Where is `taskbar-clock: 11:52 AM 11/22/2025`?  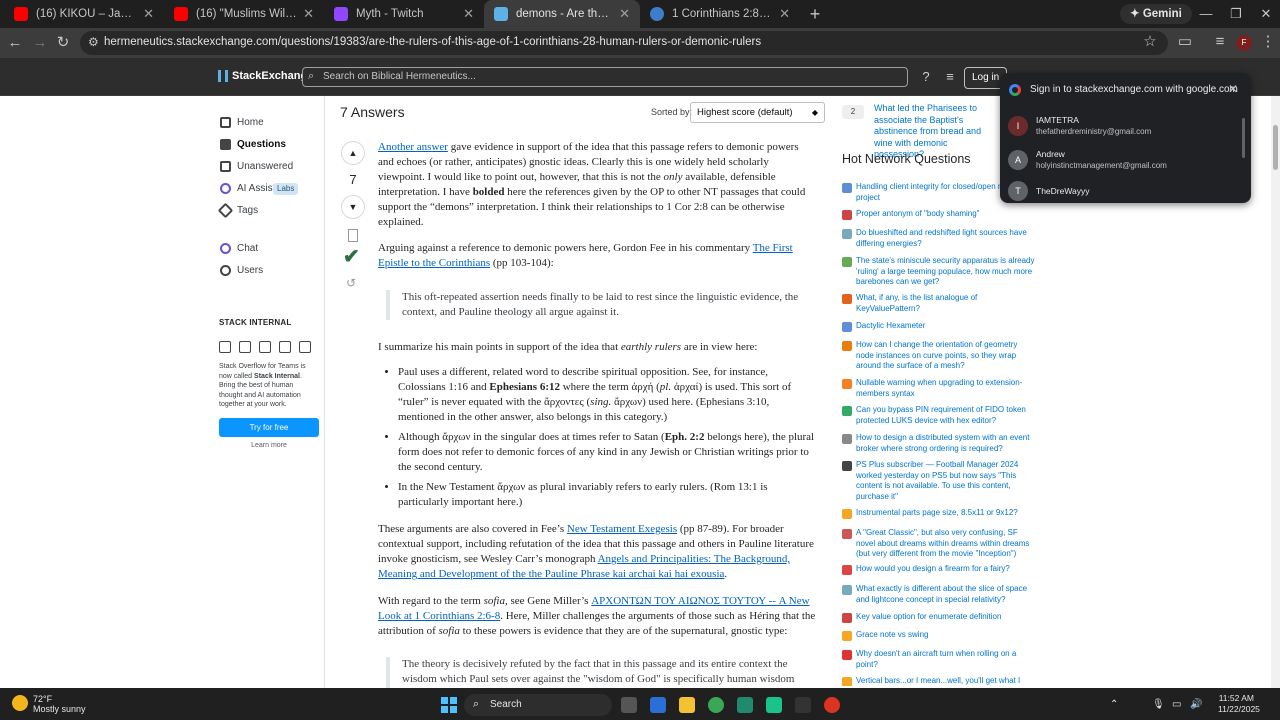
taskbar-clock: 11:52 AM 11/22/2025 is located at coordinates (1239, 704).